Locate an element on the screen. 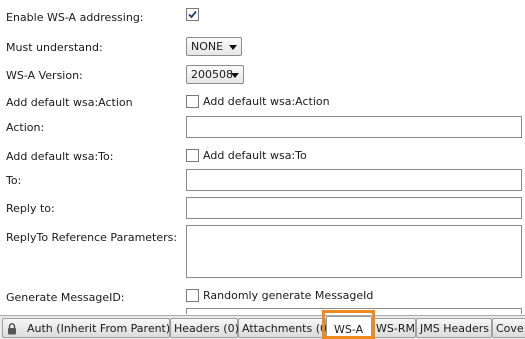 The height and width of the screenshot is (339, 525). checkmark-icon is located at coordinates (192, 14).